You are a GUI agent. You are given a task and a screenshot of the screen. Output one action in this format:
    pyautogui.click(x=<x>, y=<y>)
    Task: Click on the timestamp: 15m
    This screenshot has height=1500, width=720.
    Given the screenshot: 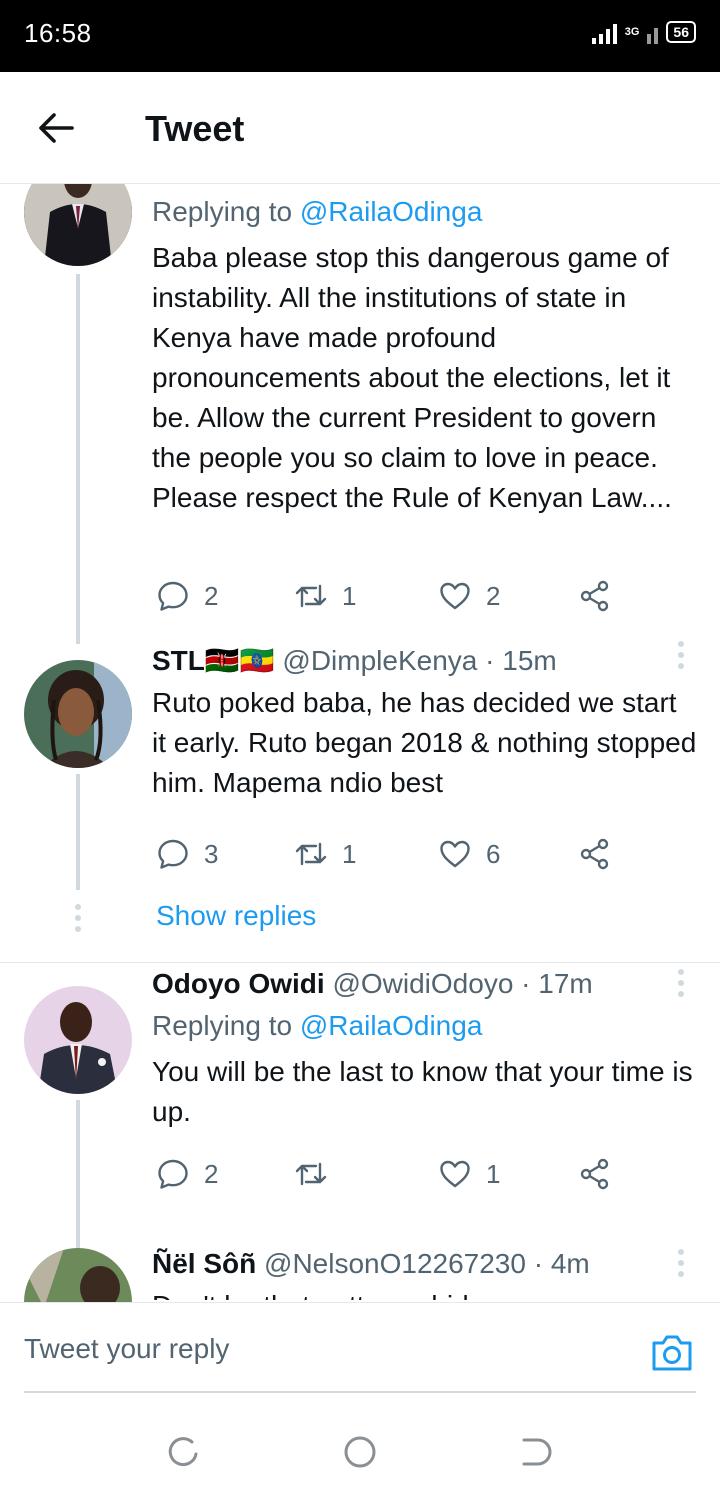 What is the action you would take?
    pyautogui.click(x=529, y=660)
    